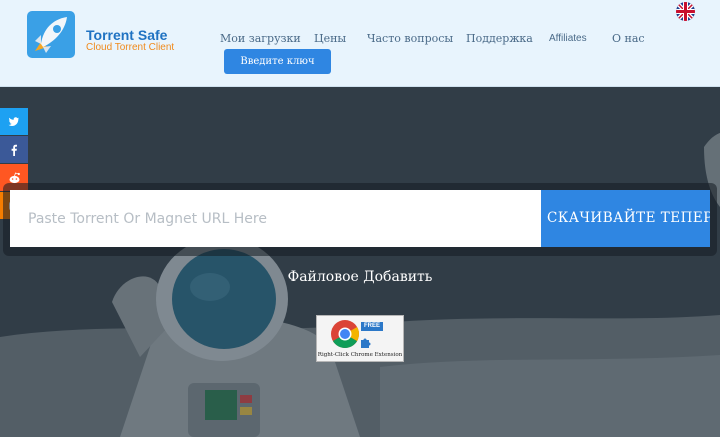  What do you see at coordinates (277, 61) in the screenshot?
I see `enter-key-button: Введите ключ` at bounding box center [277, 61].